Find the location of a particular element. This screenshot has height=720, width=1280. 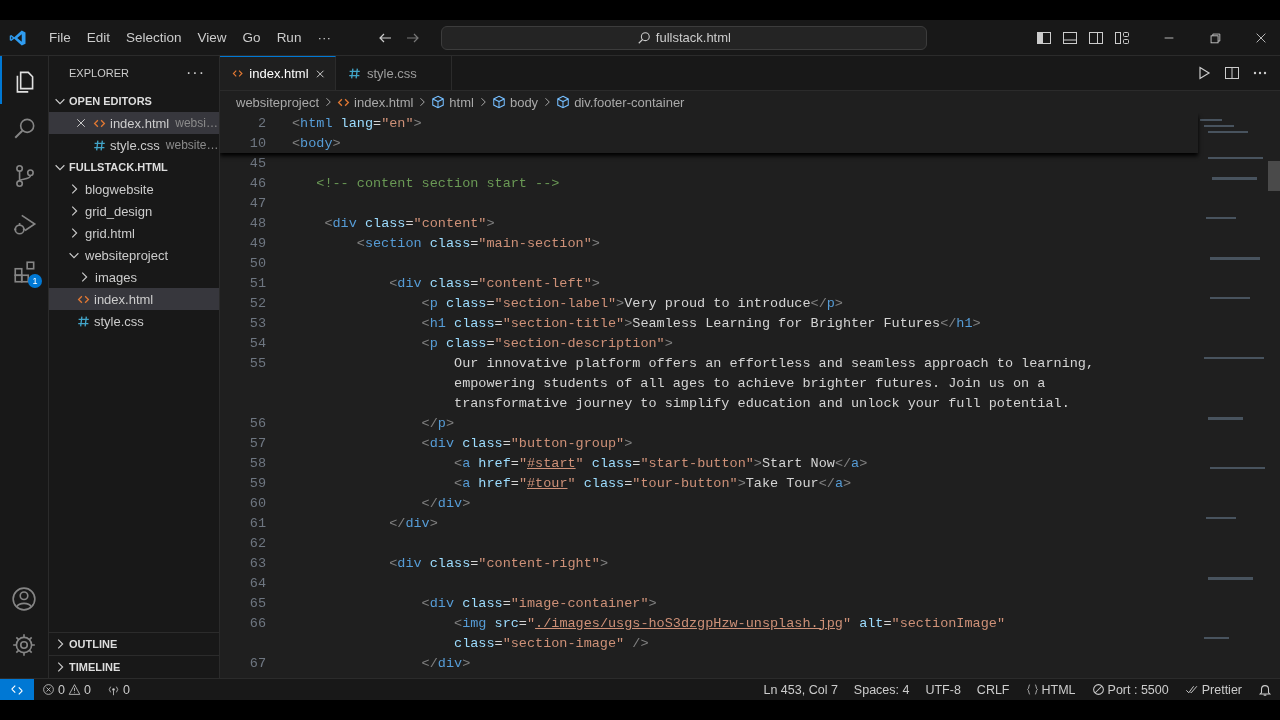

html-file-icon is located at coordinates (238, 73).